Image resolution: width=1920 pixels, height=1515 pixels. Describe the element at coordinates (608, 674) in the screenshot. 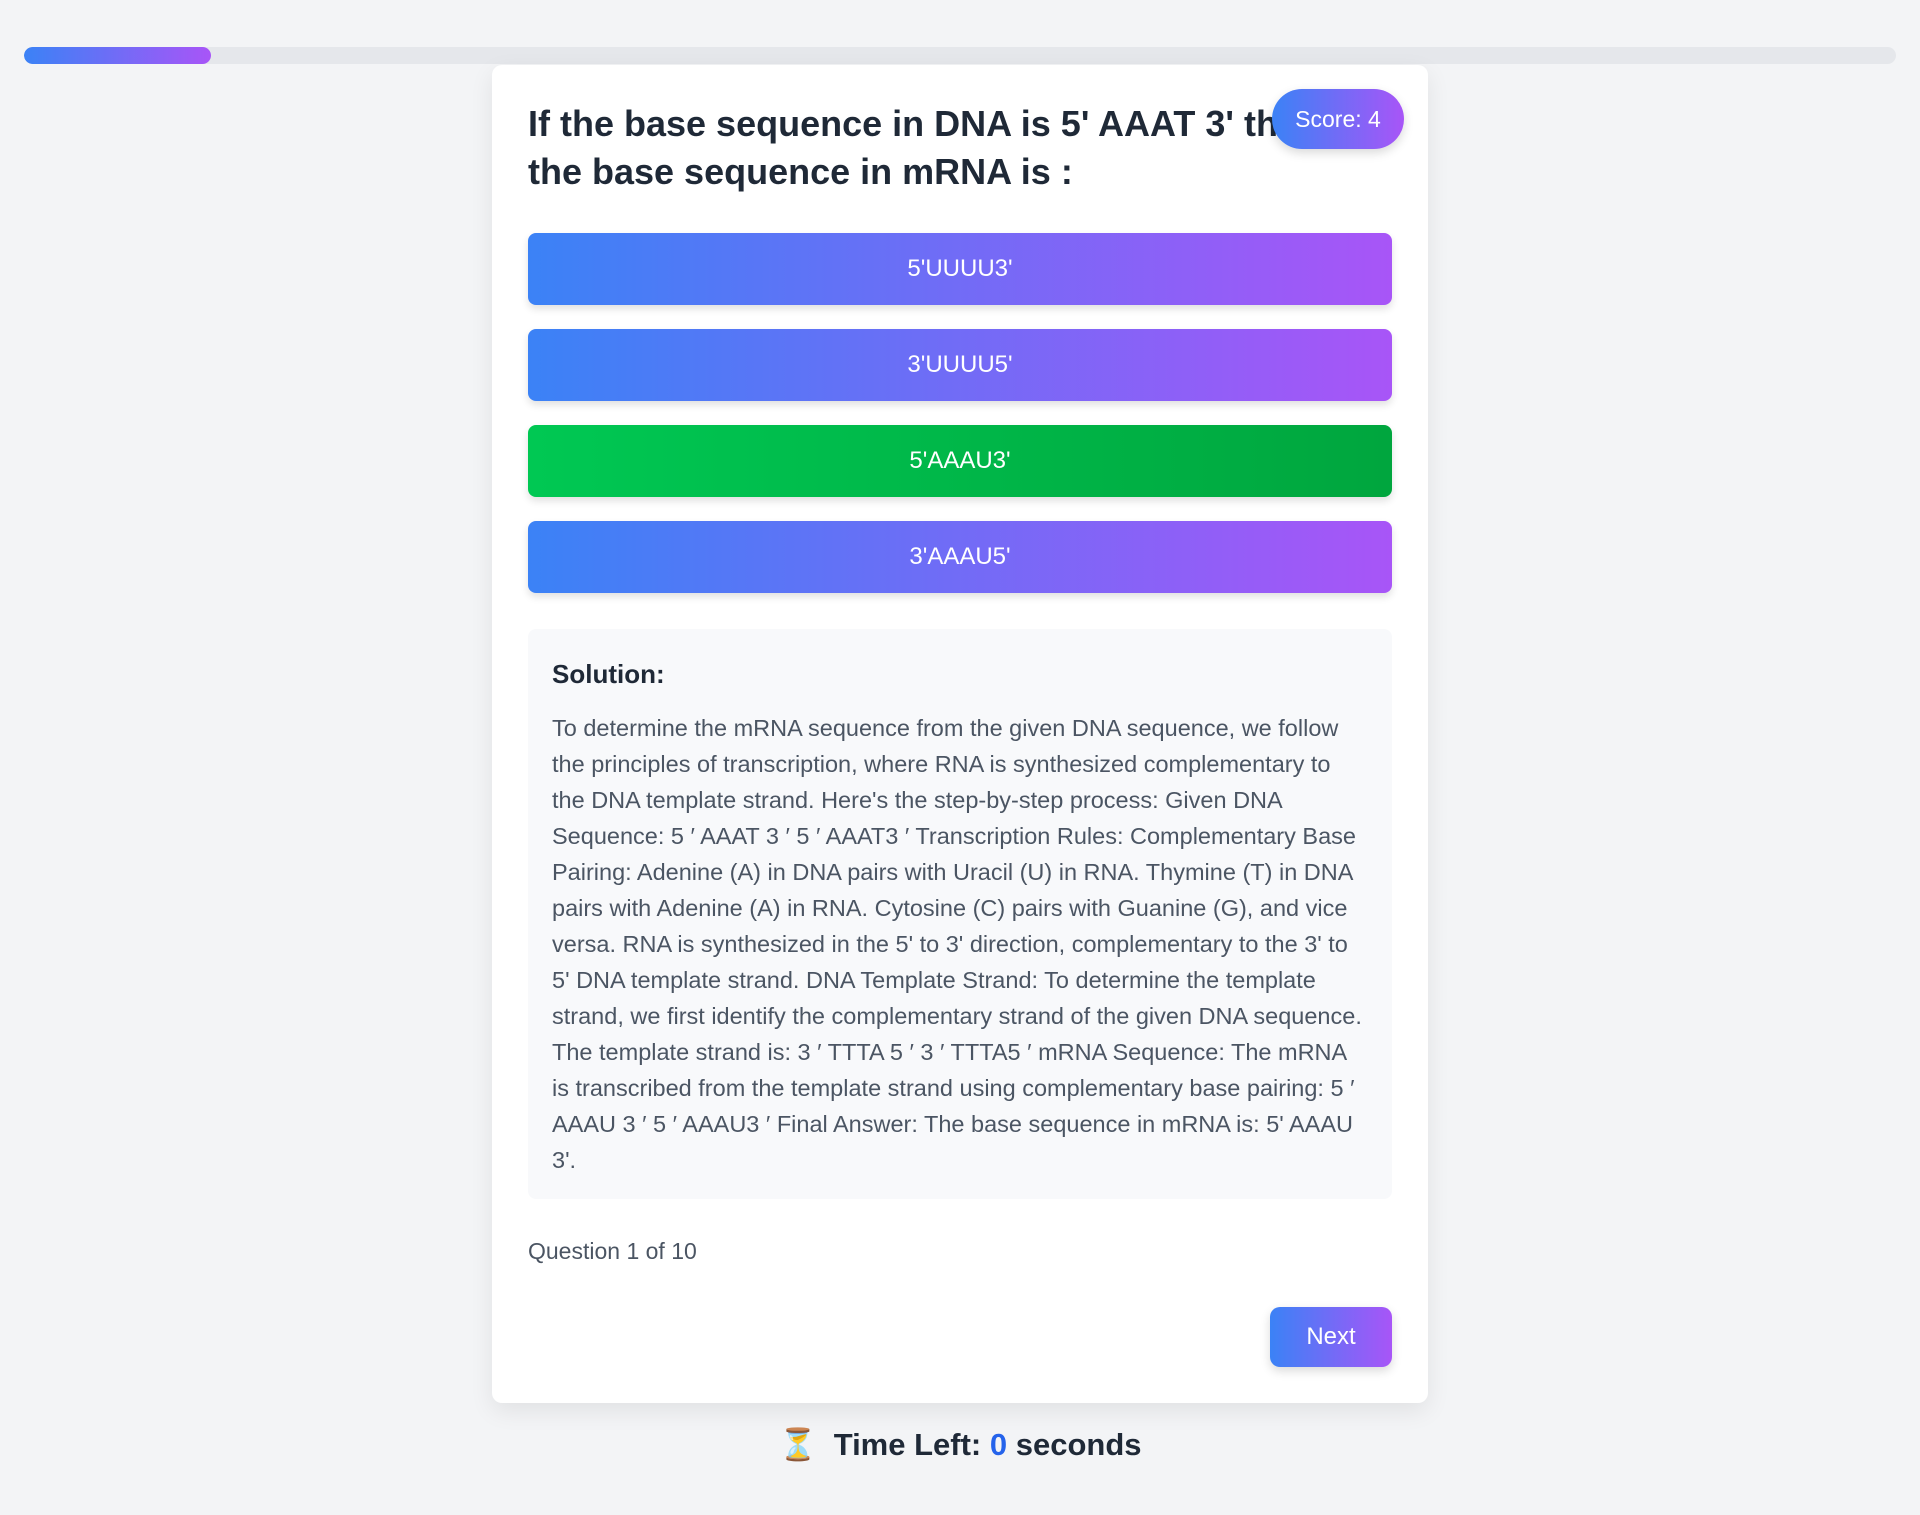

I see `solution-title: Solution:` at that location.